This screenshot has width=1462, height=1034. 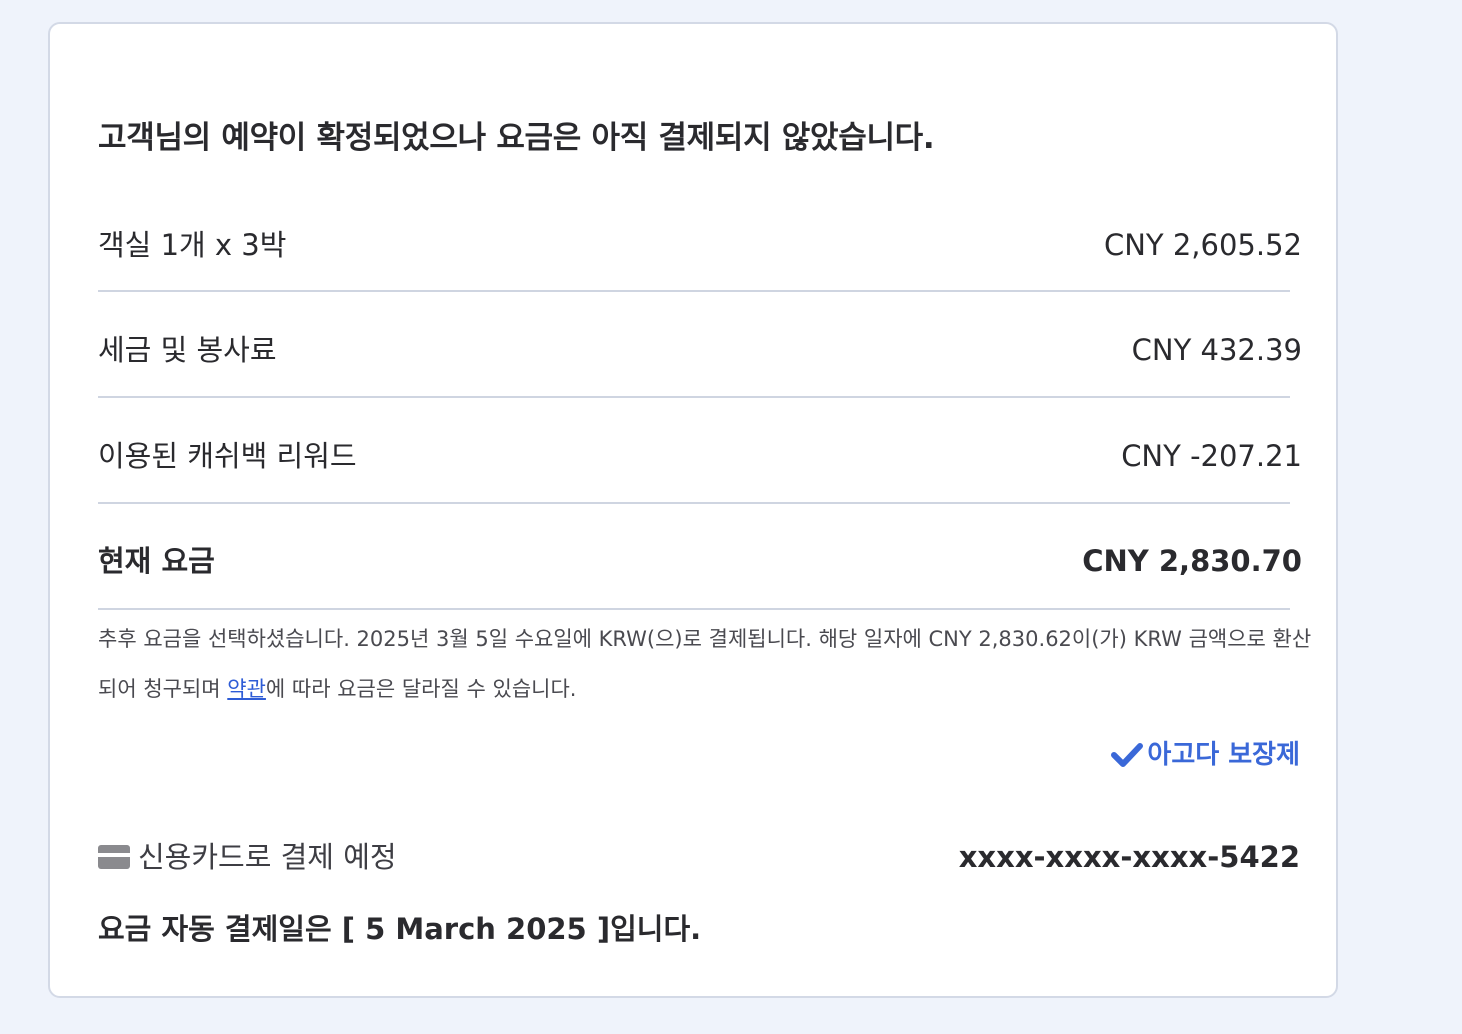 What do you see at coordinates (187, 350) in the screenshot?
I see `price-row-label: 세금 및 봉사료` at bounding box center [187, 350].